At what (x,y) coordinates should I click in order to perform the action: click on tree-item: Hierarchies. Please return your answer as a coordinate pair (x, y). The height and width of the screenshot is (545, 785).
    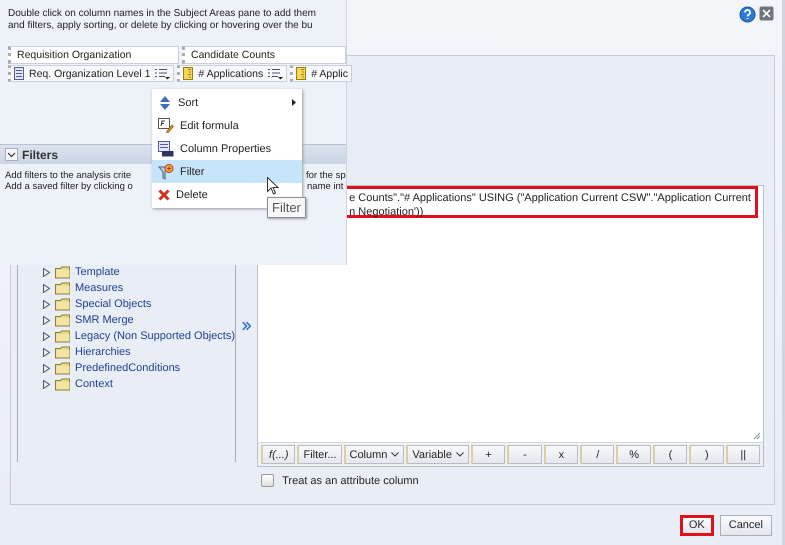
    Looking at the image, I should click on (138, 352).